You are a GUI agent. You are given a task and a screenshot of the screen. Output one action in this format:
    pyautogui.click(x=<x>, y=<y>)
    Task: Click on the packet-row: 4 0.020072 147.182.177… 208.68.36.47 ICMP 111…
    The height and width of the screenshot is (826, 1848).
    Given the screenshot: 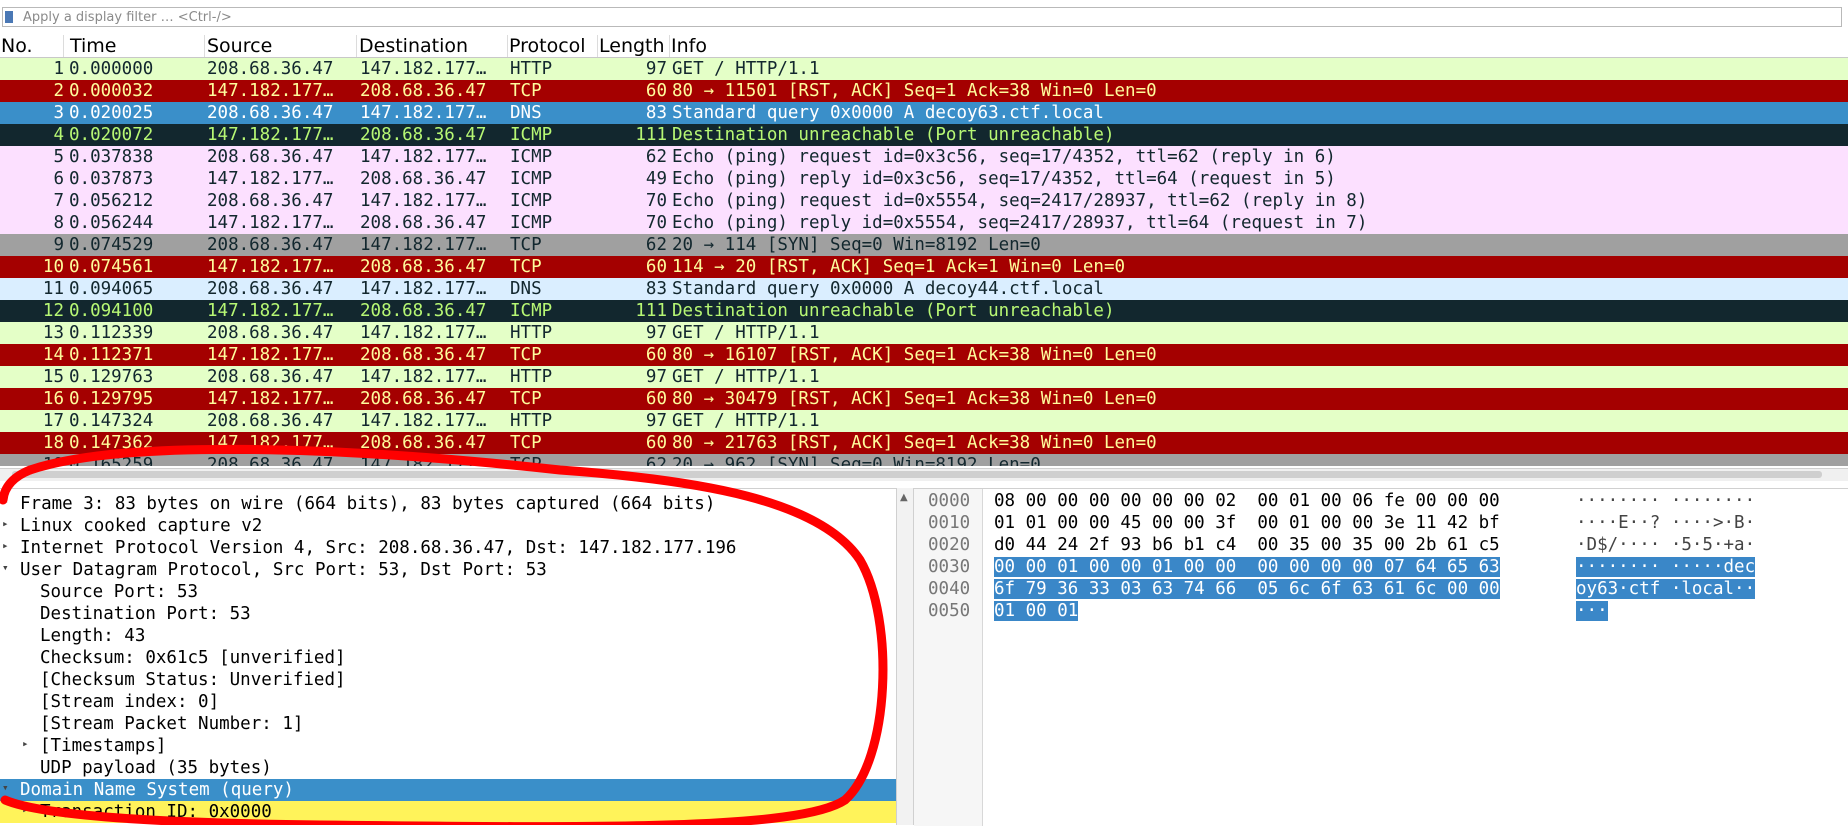 What is the action you would take?
    pyautogui.click(x=924, y=135)
    